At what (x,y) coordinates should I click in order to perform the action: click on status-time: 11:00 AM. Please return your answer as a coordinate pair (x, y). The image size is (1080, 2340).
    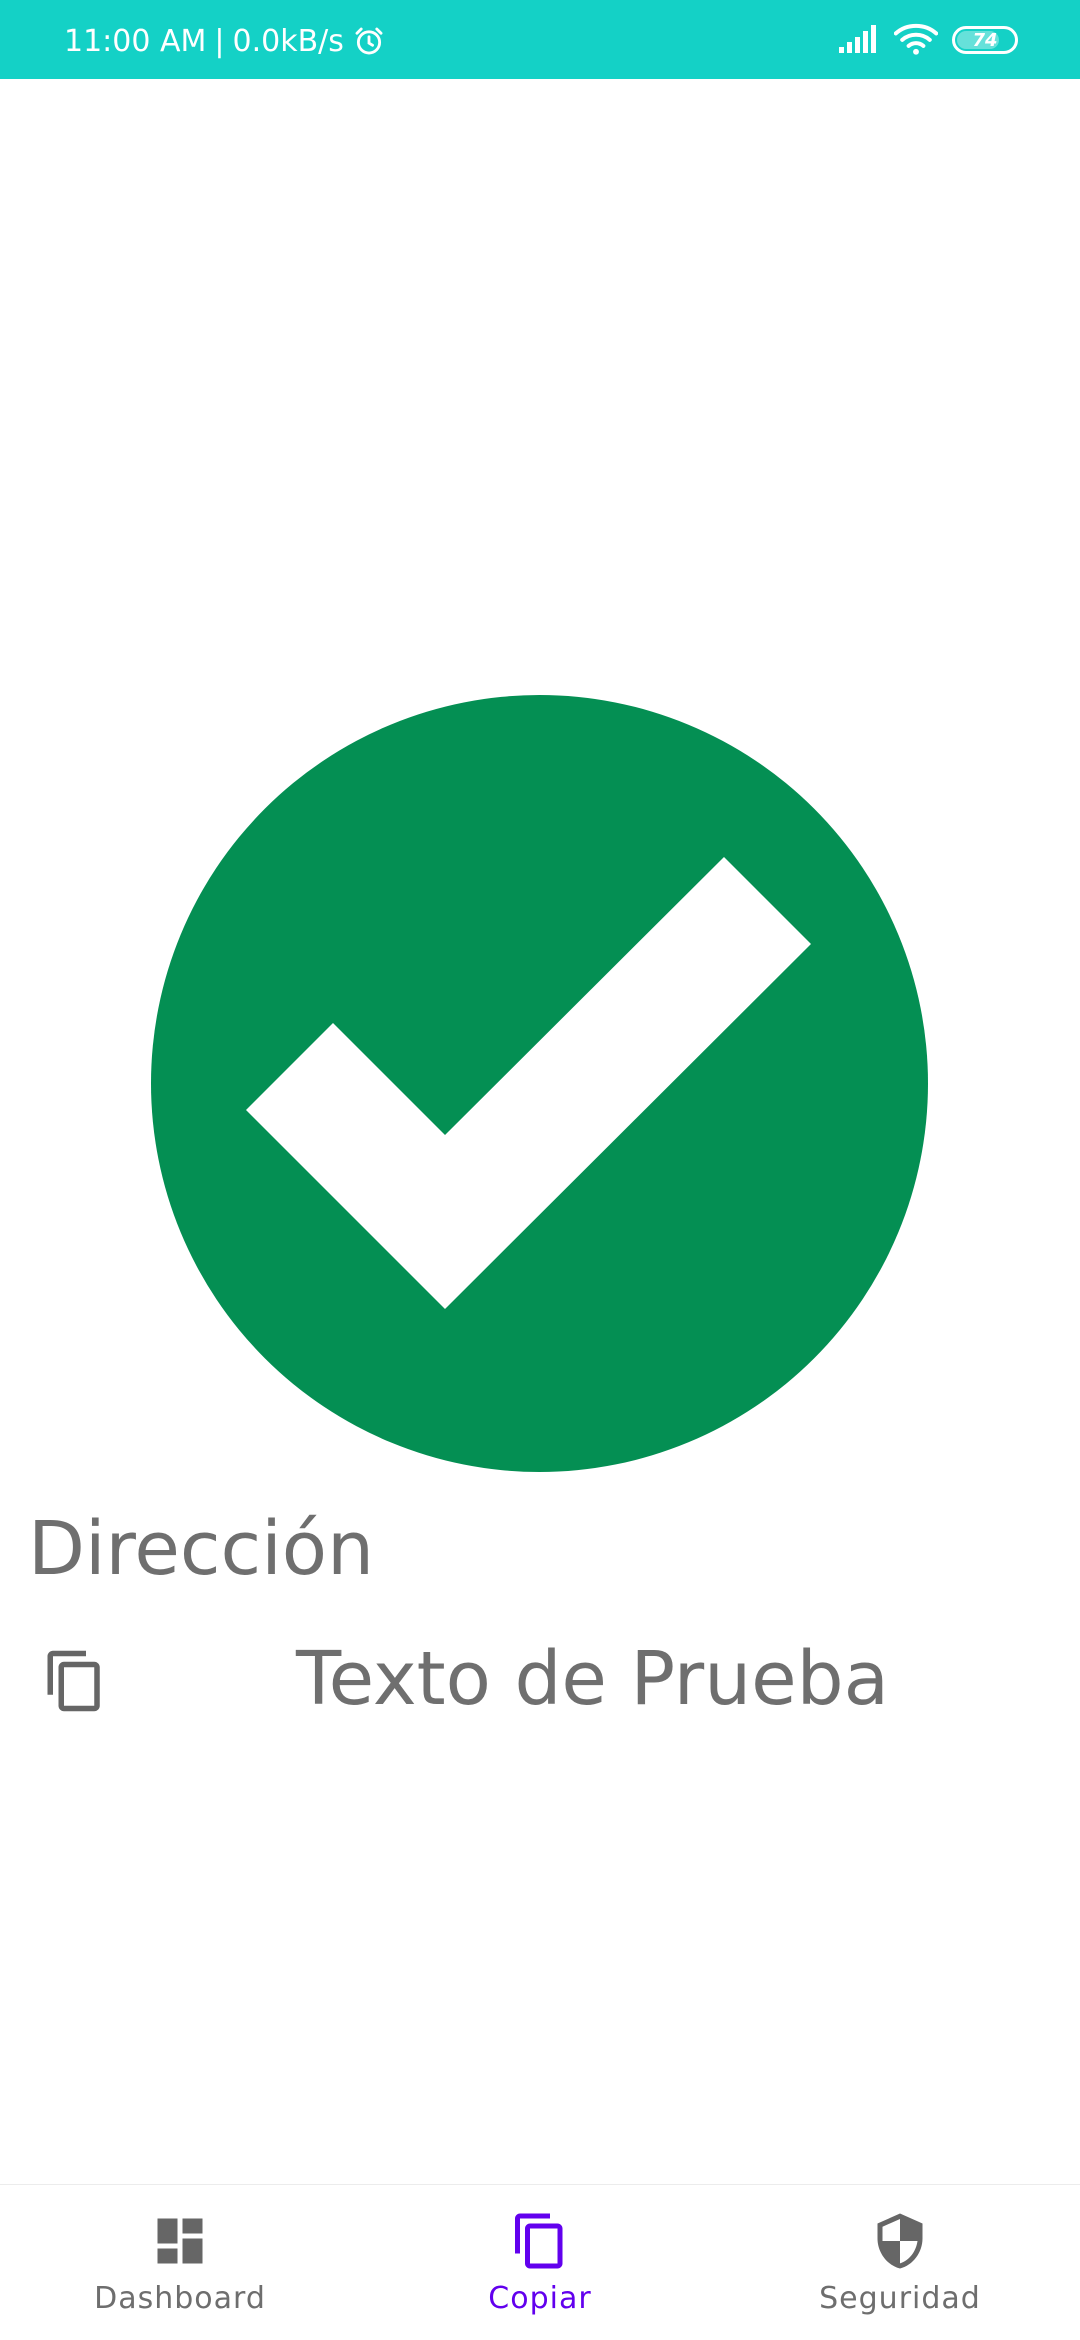
    Looking at the image, I should click on (135, 41).